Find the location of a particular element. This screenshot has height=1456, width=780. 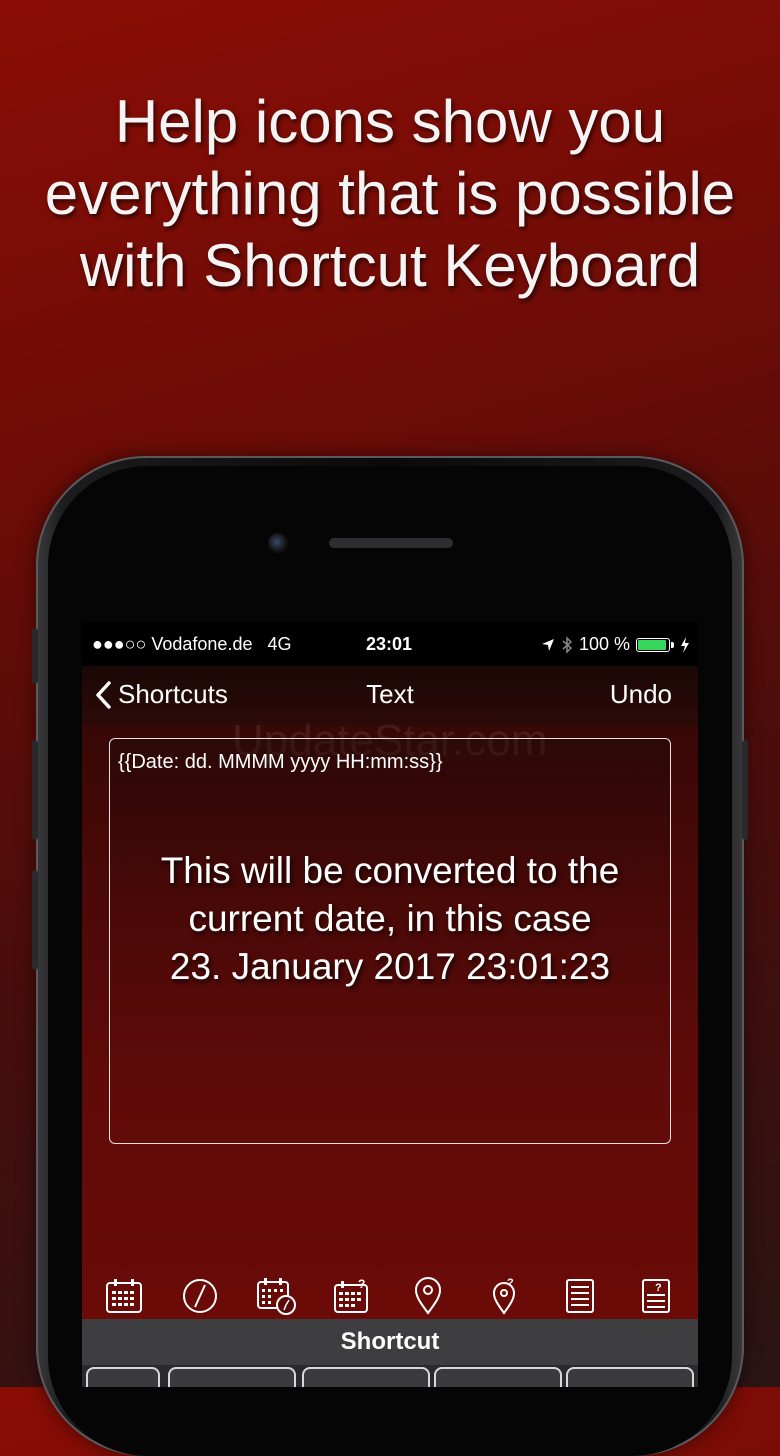

undo-button: Undo is located at coordinates (641, 694).